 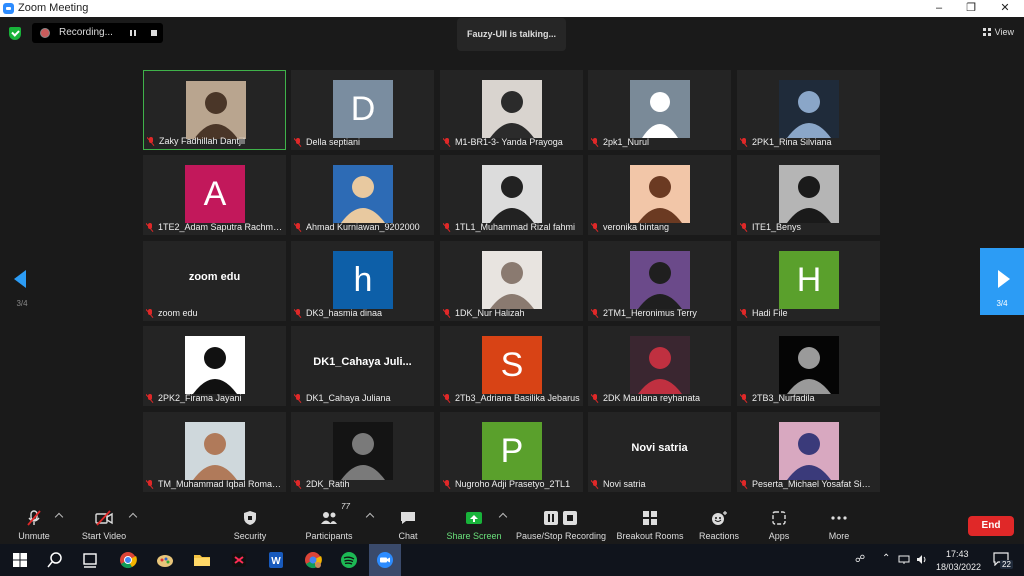 I want to click on participant-tile: Ahmad Kurniawan_9202000, so click(x=362, y=195).